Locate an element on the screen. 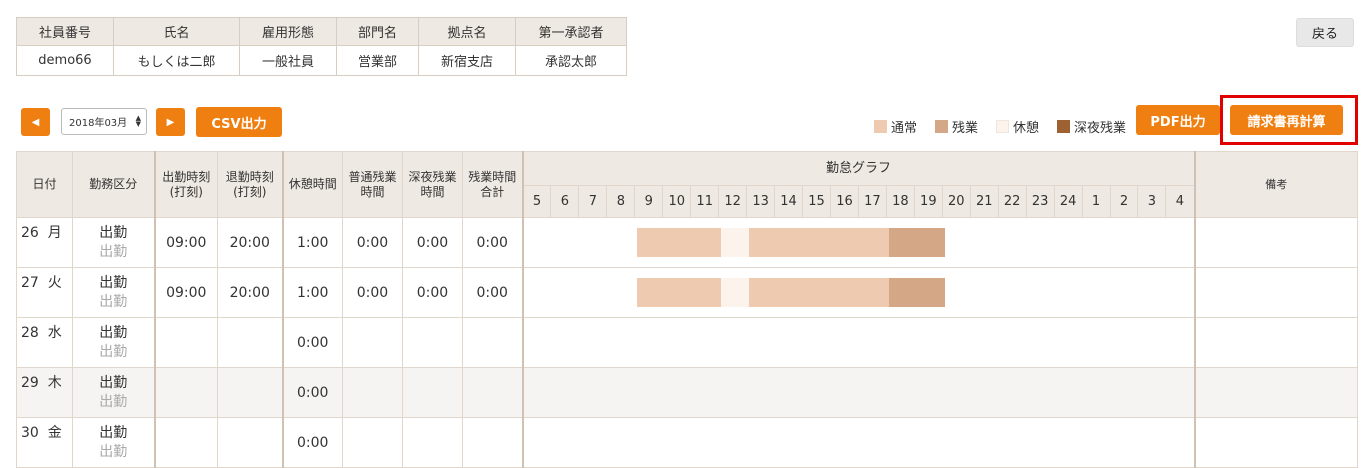  table-row: 29 木出勤 出勤 0:00 is located at coordinates (687, 392).